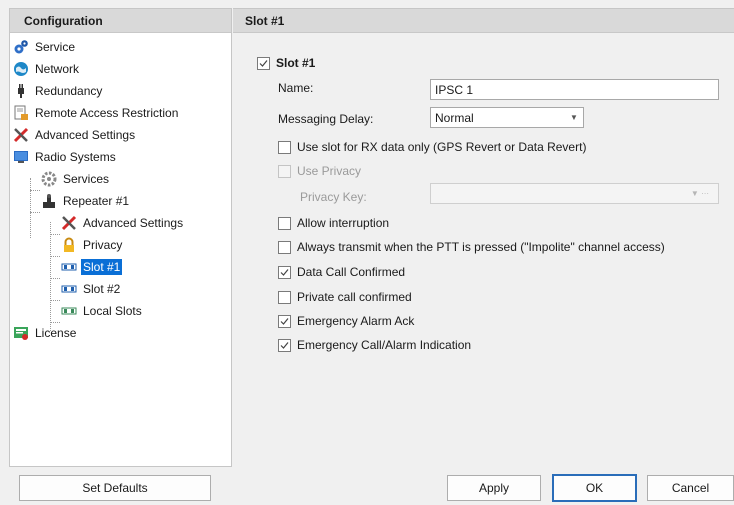 Image resolution: width=734 pixels, height=505 pixels. I want to click on license-icon, so click(21, 333).